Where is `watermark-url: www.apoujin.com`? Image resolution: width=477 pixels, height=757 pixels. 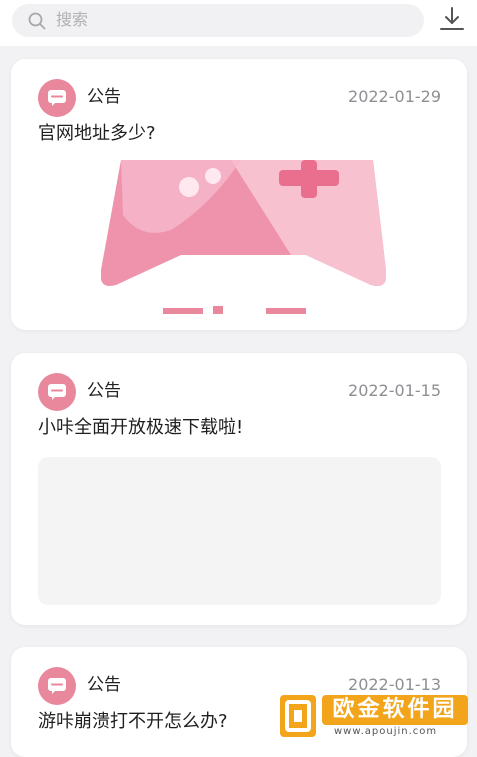
watermark-url: www.apoujin.com is located at coordinates (386, 731).